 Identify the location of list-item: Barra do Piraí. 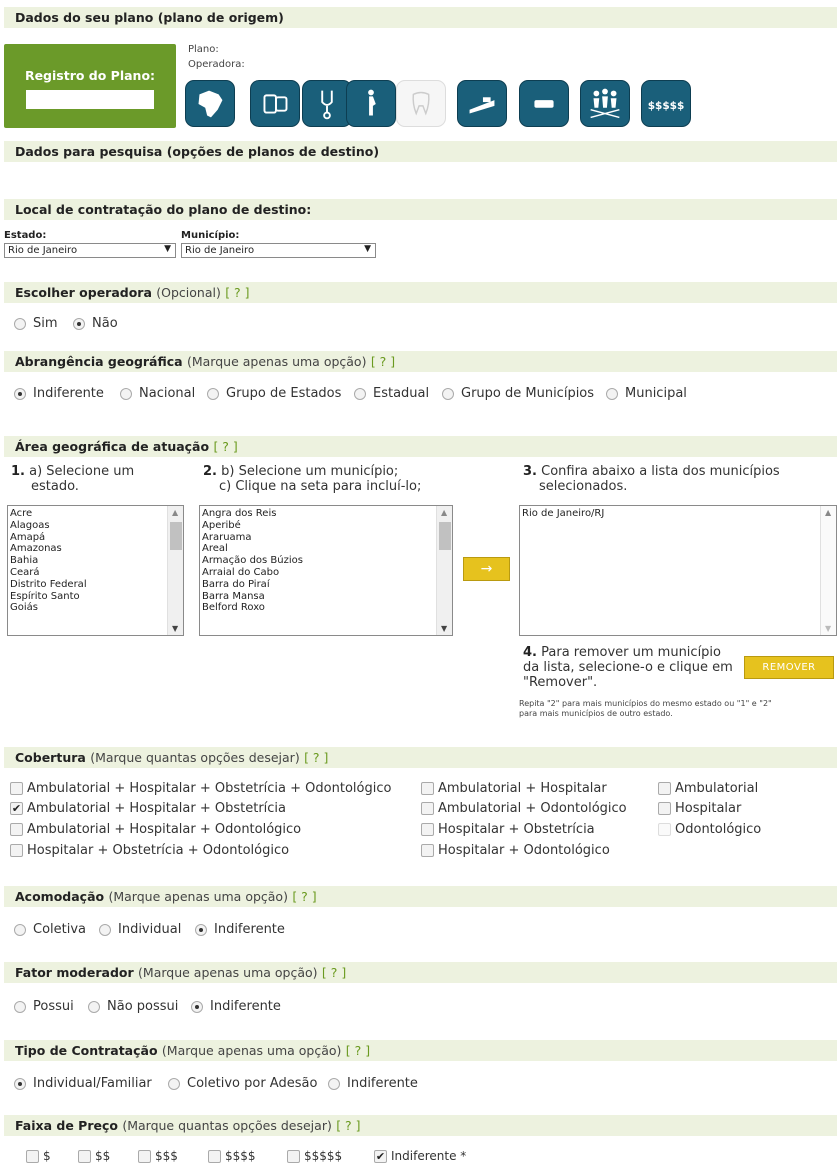
(326, 585).